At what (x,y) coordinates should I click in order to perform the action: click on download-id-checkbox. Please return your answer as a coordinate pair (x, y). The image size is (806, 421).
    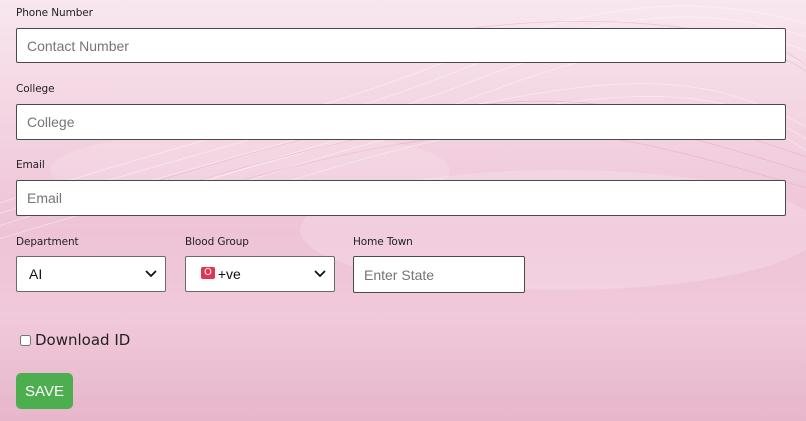
    Looking at the image, I should click on (25, 340).